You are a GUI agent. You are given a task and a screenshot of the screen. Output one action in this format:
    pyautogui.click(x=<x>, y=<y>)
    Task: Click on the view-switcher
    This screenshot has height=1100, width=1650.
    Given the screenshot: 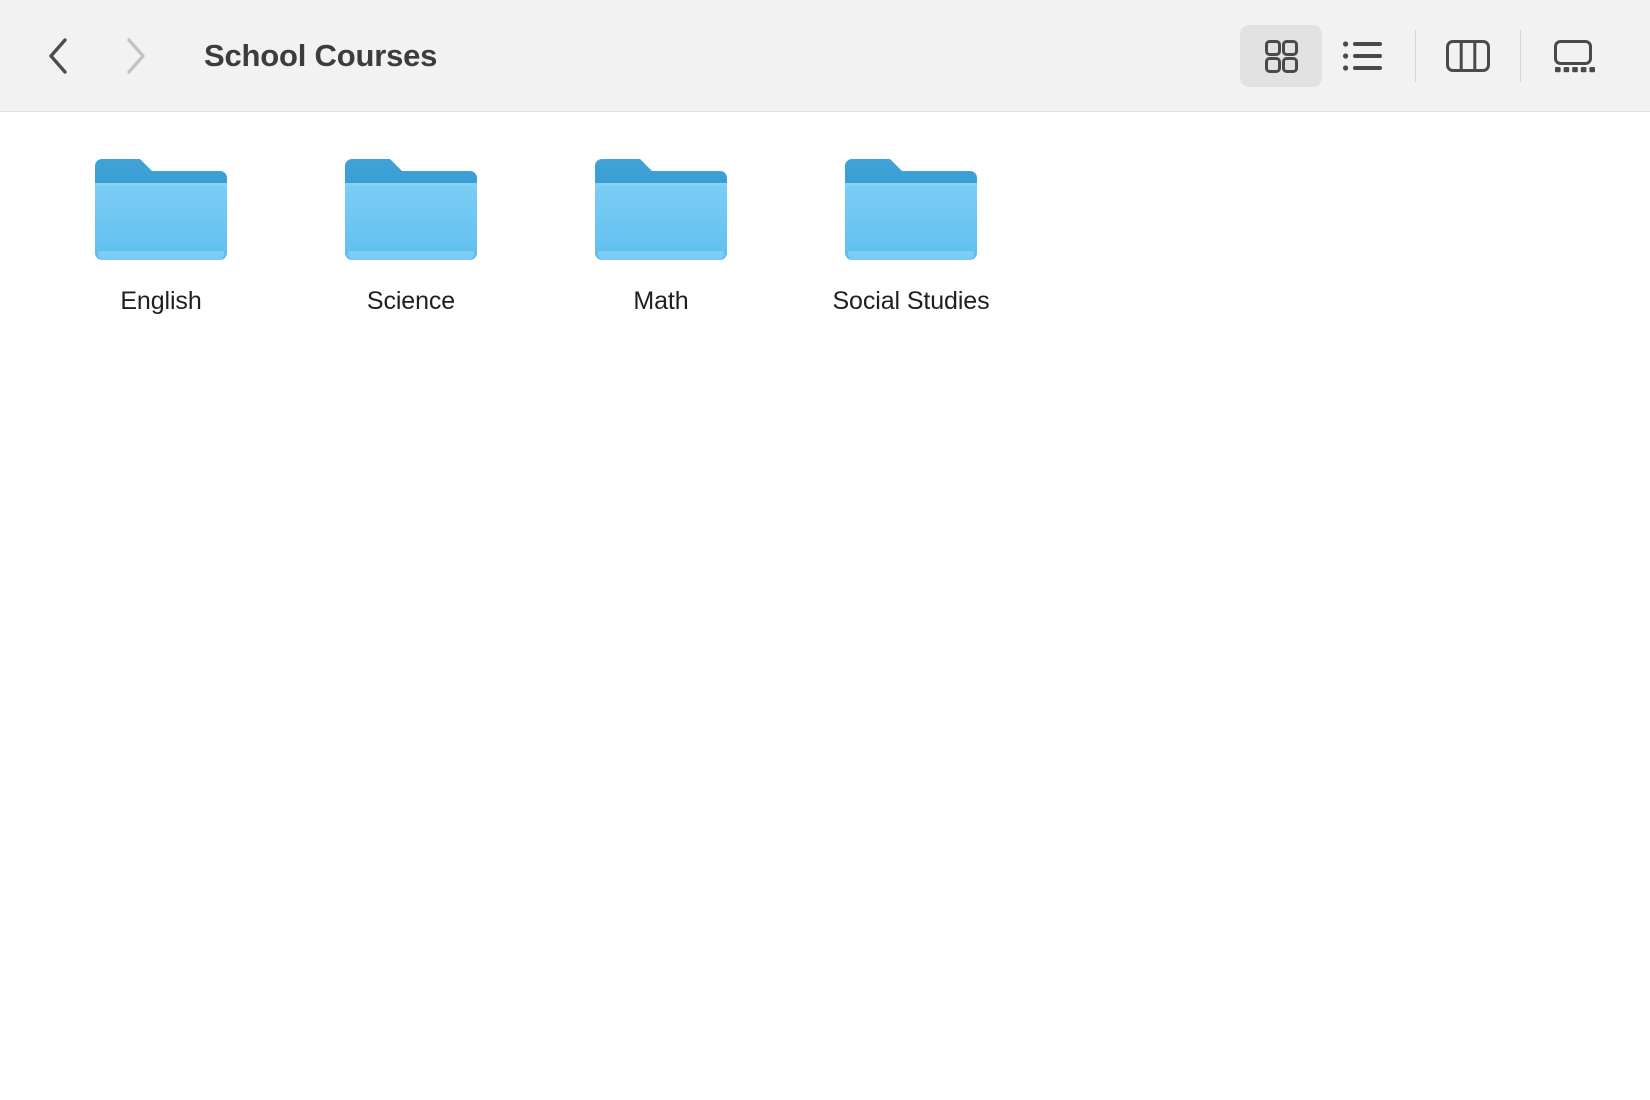 What is the action you would take?
    pyautogui.click(x=1427, y=55)
    